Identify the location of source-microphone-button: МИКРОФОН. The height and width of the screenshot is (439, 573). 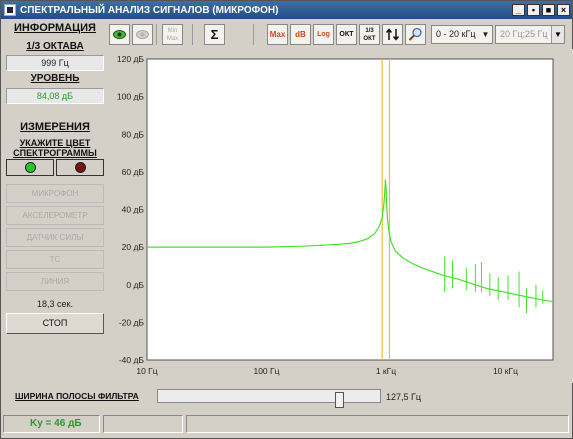
(55, 193).